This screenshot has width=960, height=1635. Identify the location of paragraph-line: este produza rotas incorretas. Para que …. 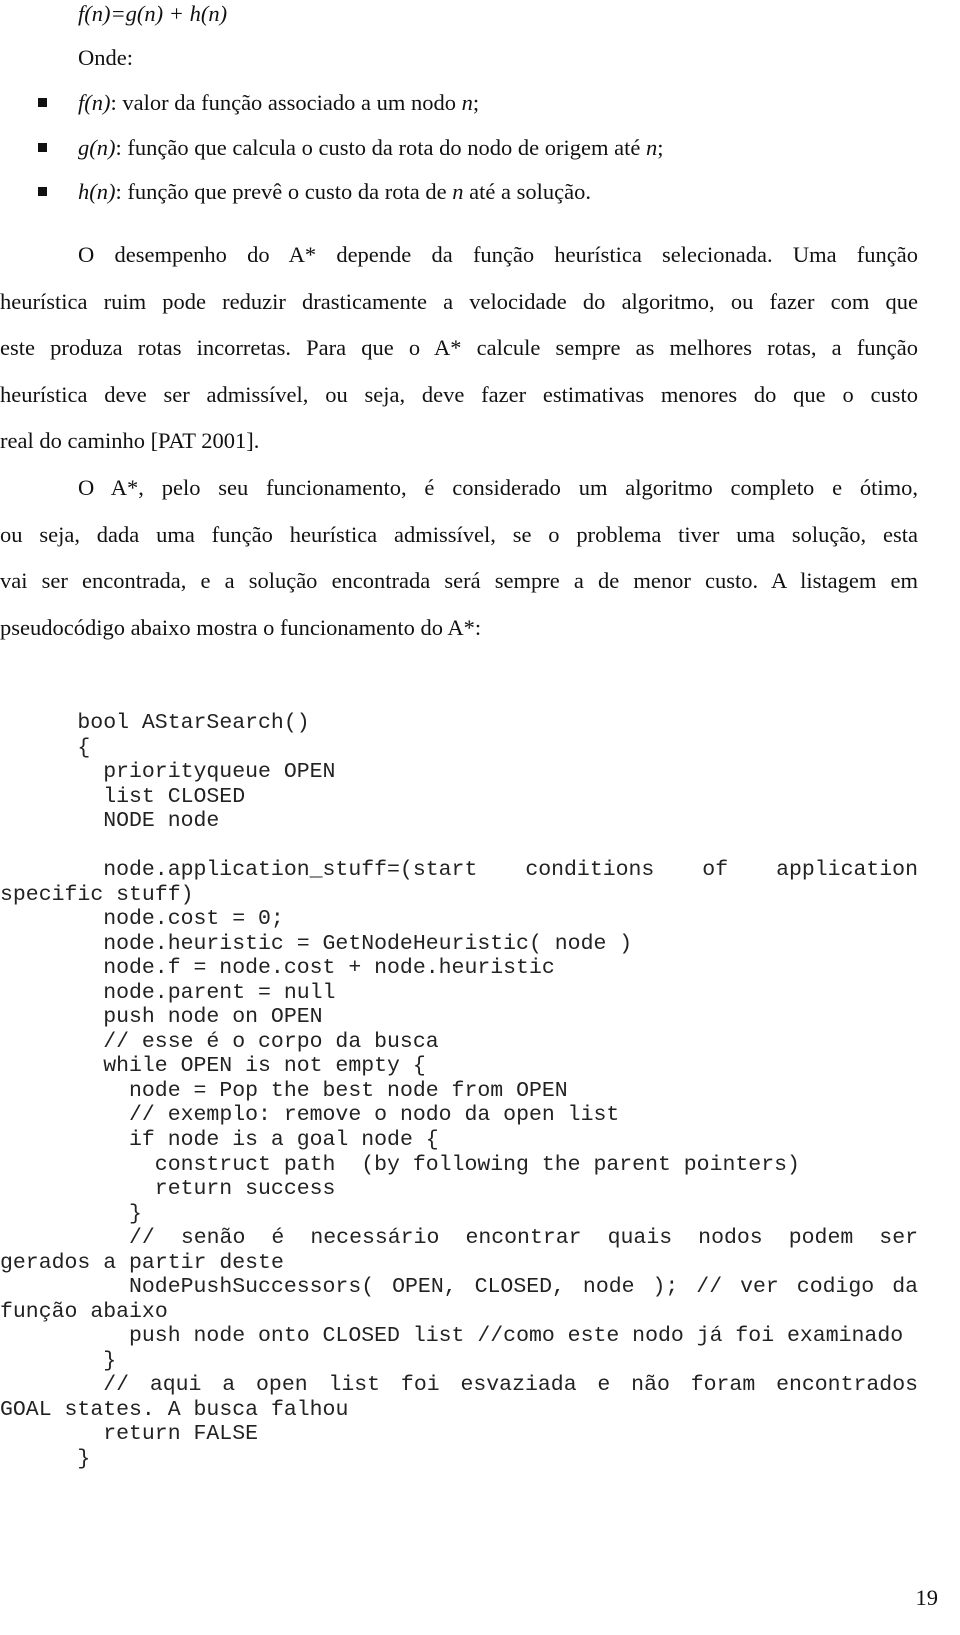
(459, 348).